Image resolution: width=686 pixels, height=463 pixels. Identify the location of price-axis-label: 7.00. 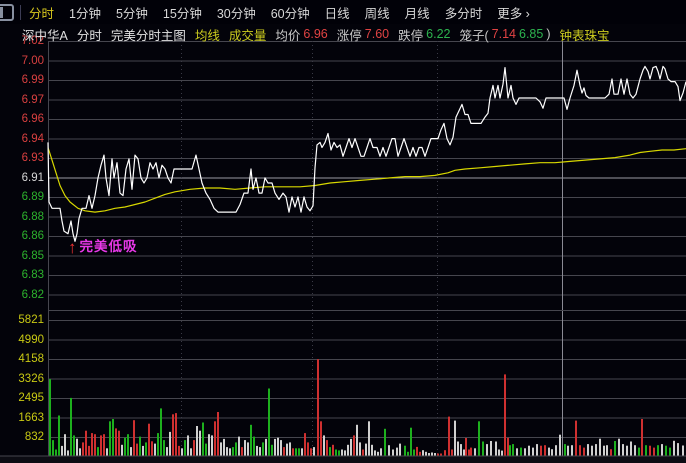
(32, 60).